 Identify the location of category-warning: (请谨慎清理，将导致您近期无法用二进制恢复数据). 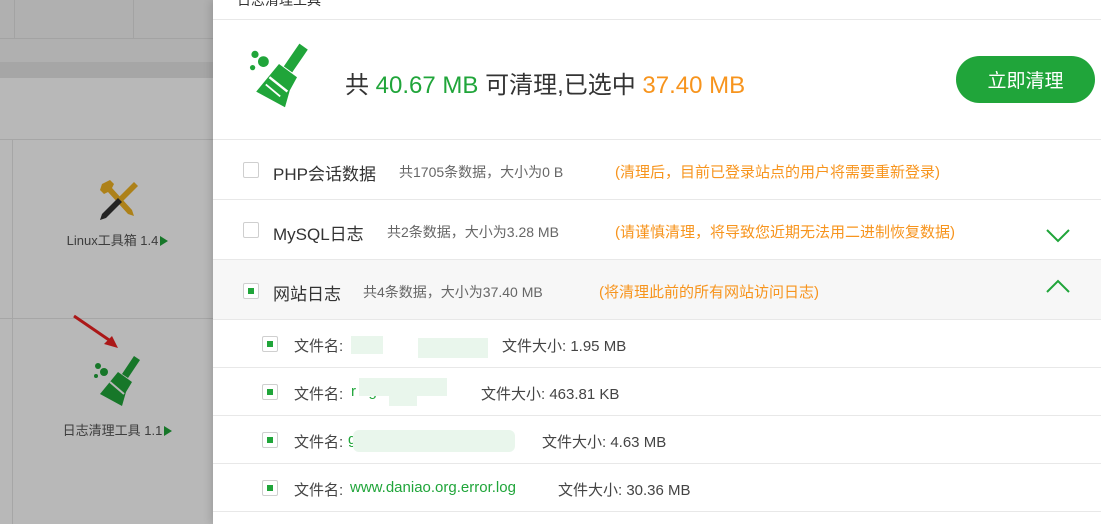
(785, 232).